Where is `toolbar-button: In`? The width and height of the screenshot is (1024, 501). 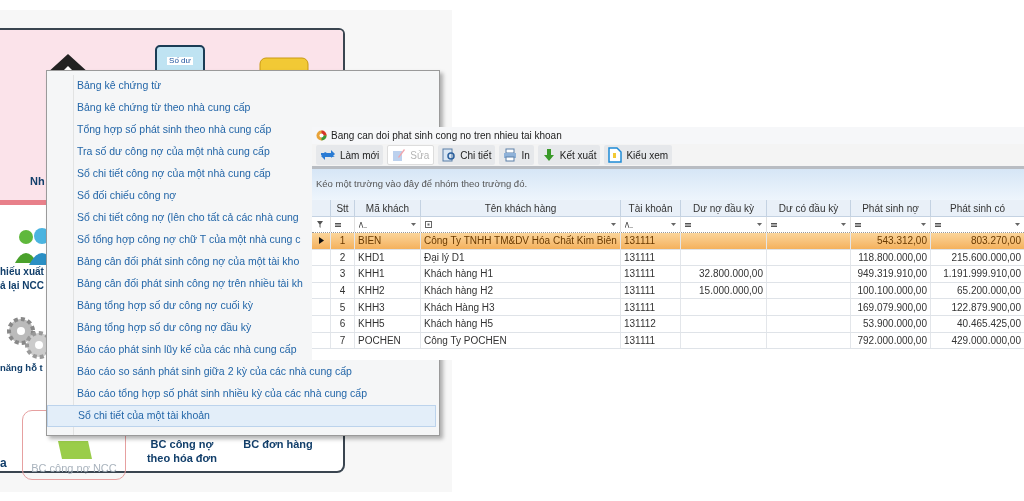
toolbar-button: In is located at coordinates (516, 155).